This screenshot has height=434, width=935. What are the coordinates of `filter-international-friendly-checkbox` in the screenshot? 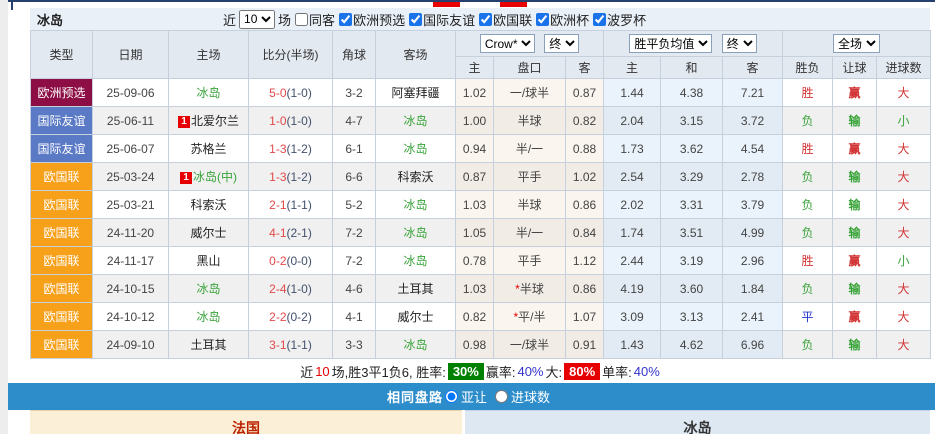 It's located at (416, 19).